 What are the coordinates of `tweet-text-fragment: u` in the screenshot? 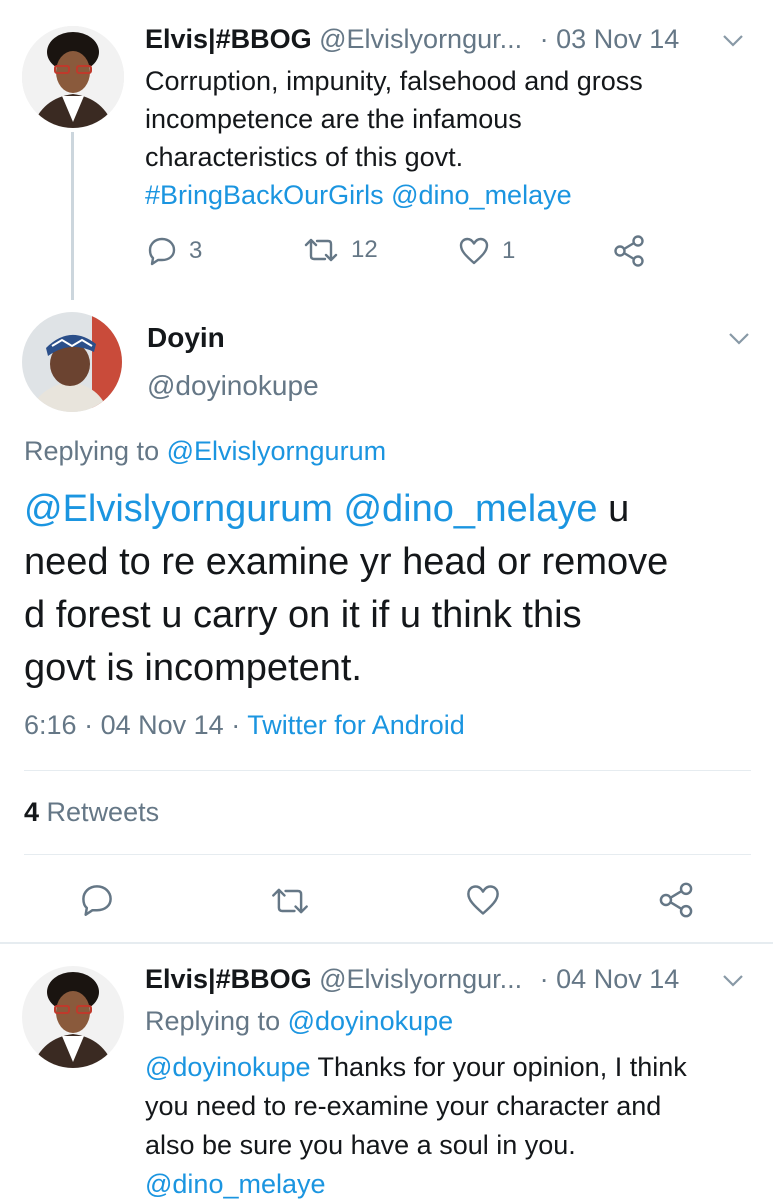 It's located at (619, 509).